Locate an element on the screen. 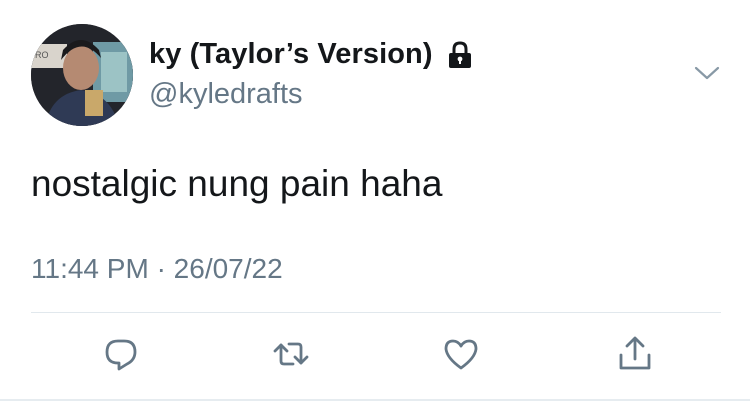  handle: @kyledrafts is located at coordinates (226, 94).